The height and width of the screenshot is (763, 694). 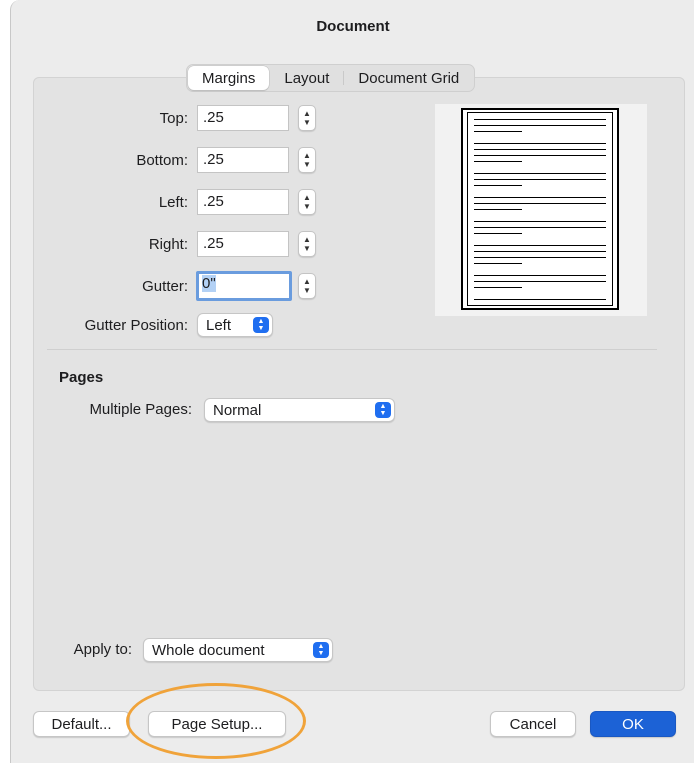 I want to click on bottom-margin-label: Bottom:, so click(x=162, y=160).